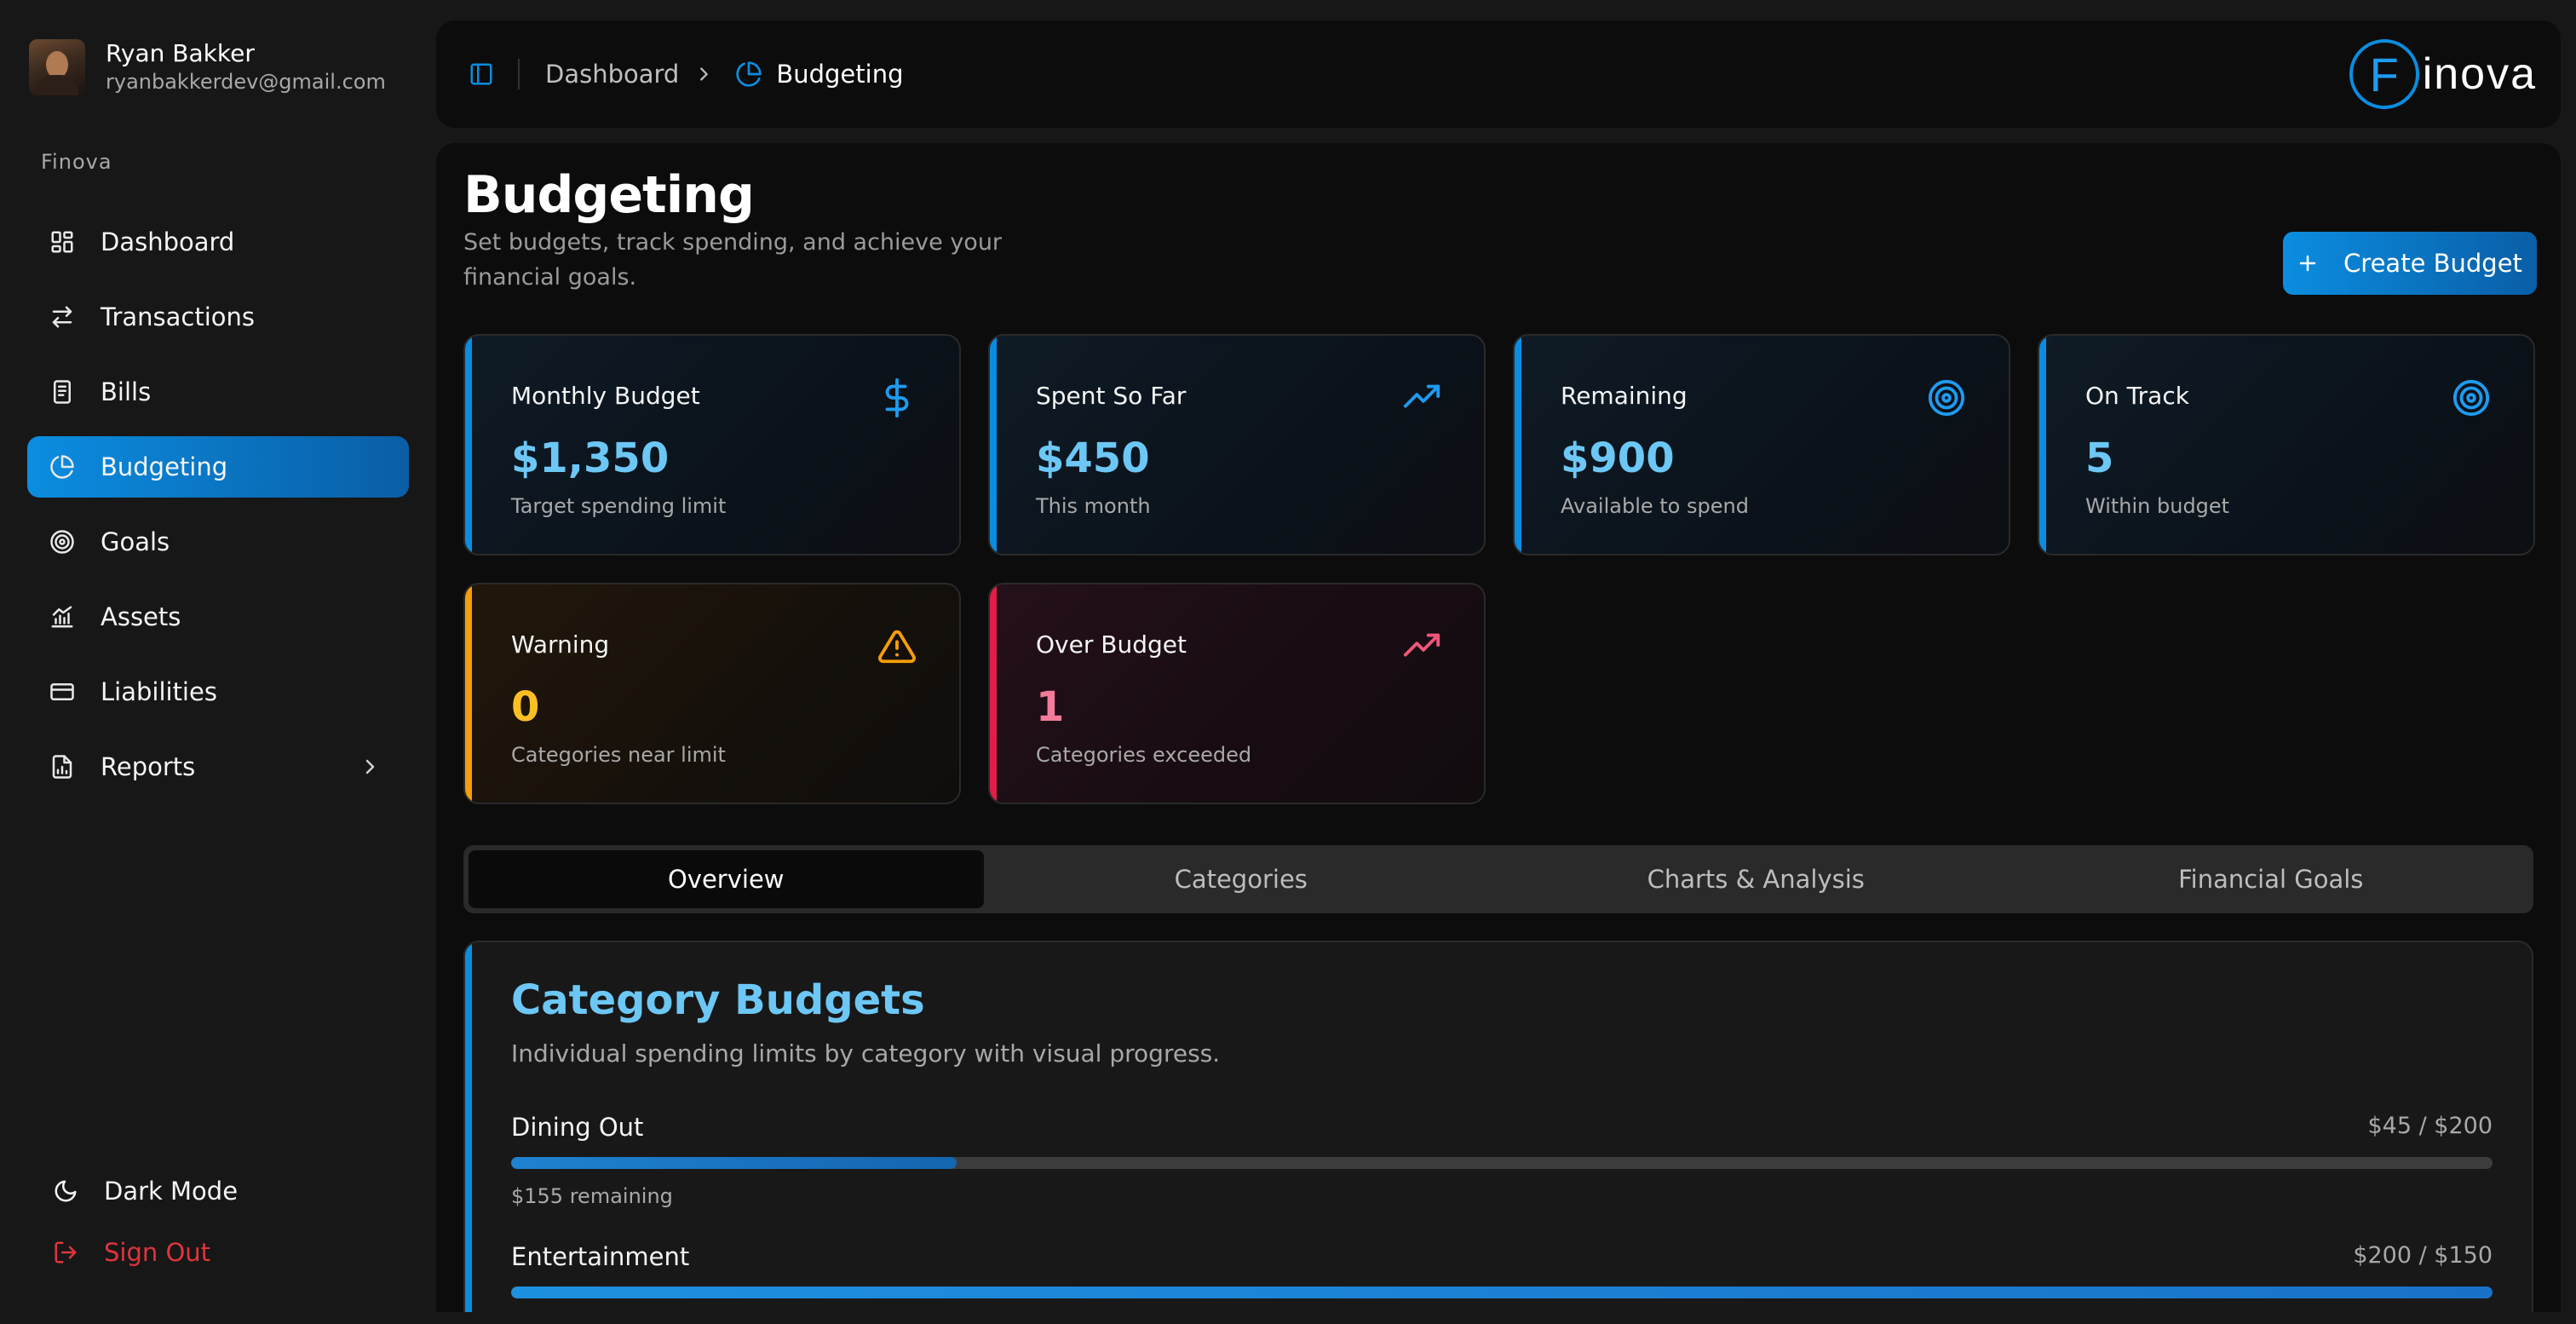 The image size is (2576, 1324). I want to click on card-title: Remaining, so click(1625, 396).